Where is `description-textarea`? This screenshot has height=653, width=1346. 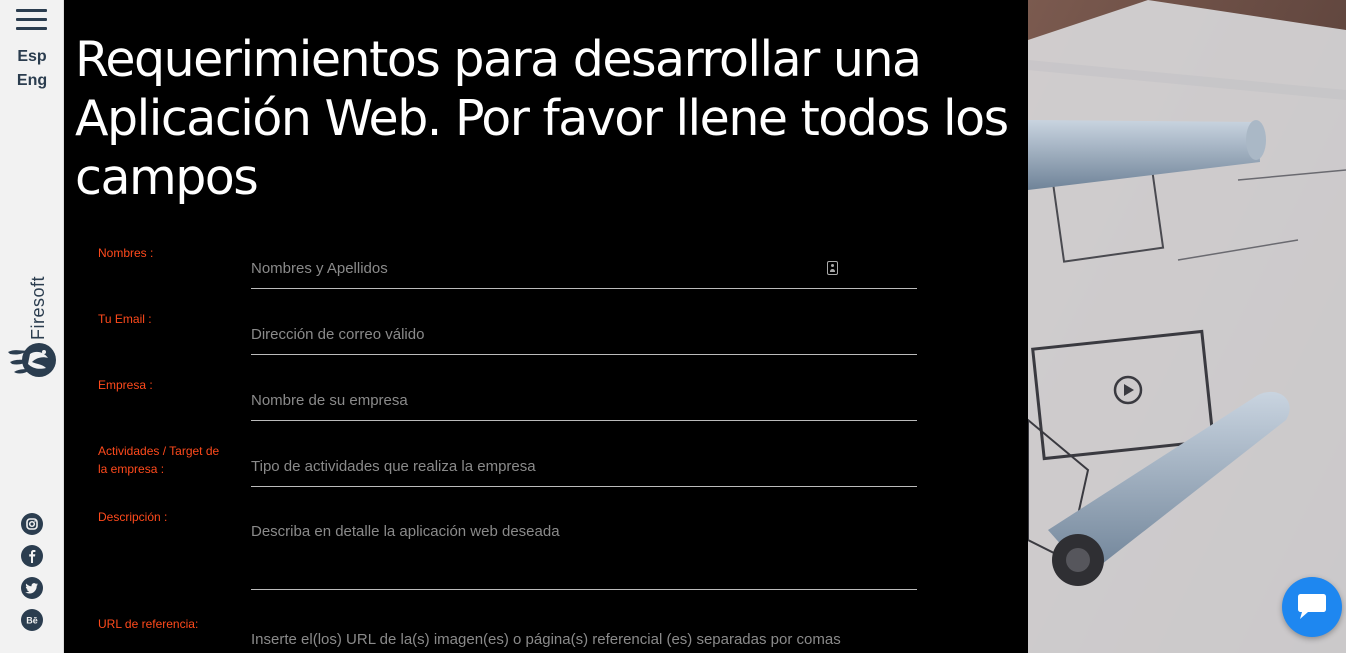 description-textarea is located at coordinates (584, 554).